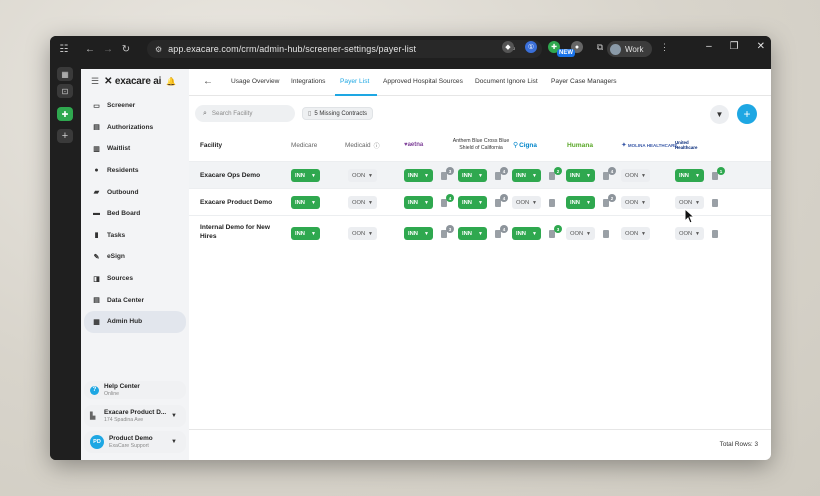 The image size is (820, 496). Describe the element at coordinates (525, 145) in the screenshot. I see `col-cigna: ⚲ Cigna` at that location.